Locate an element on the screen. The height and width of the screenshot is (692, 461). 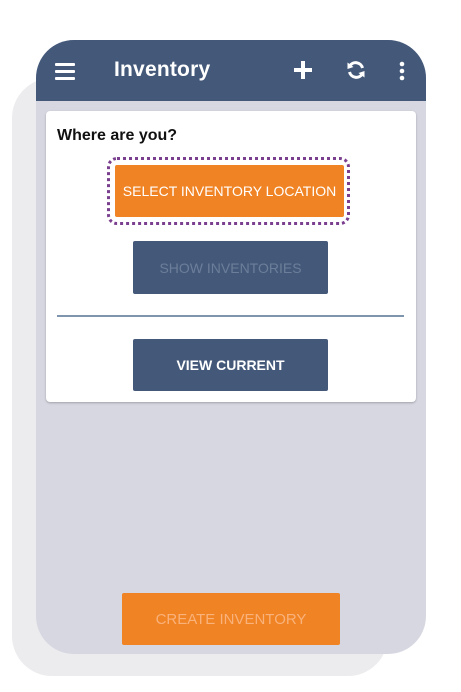
app-bar: Inventory is located at coordinates (231, 70).